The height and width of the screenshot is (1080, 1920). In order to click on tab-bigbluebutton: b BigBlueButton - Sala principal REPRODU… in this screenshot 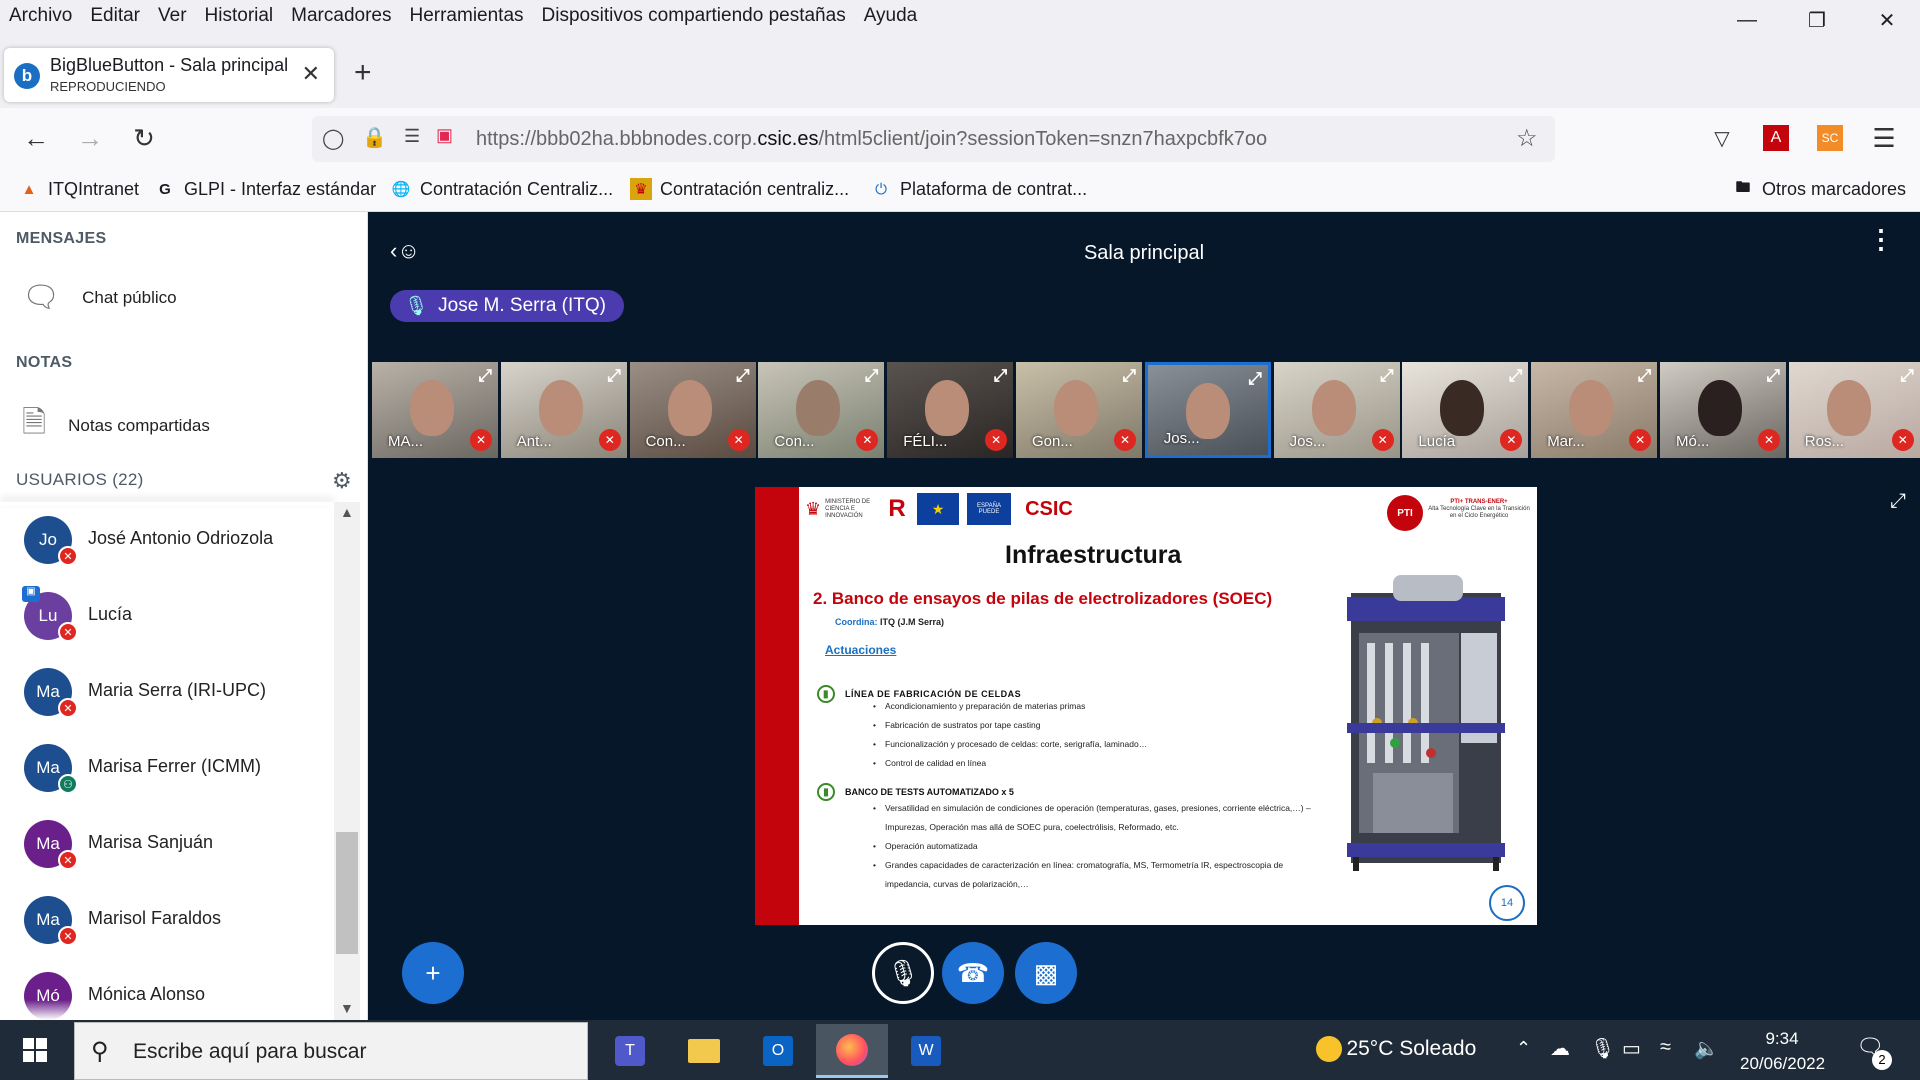, I will do `click(169, 75)`.